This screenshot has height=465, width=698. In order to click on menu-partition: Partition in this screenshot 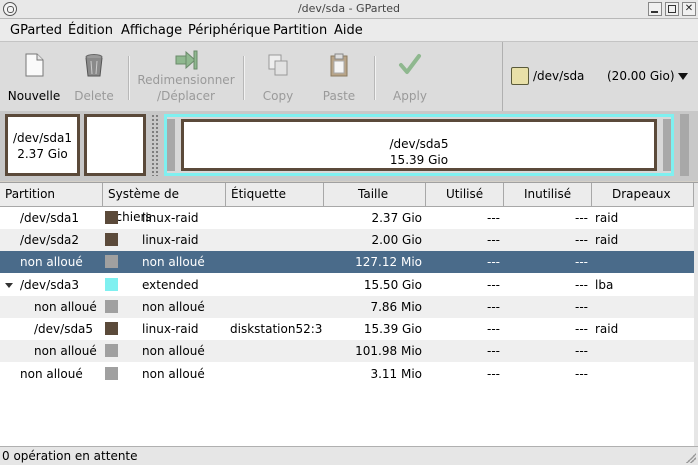, I will do `click(300, 30)`.